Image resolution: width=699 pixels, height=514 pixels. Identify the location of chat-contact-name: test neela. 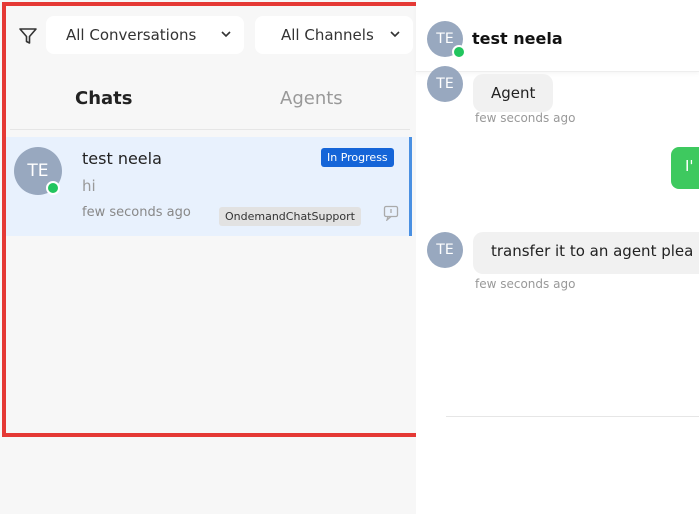
(122, 158).